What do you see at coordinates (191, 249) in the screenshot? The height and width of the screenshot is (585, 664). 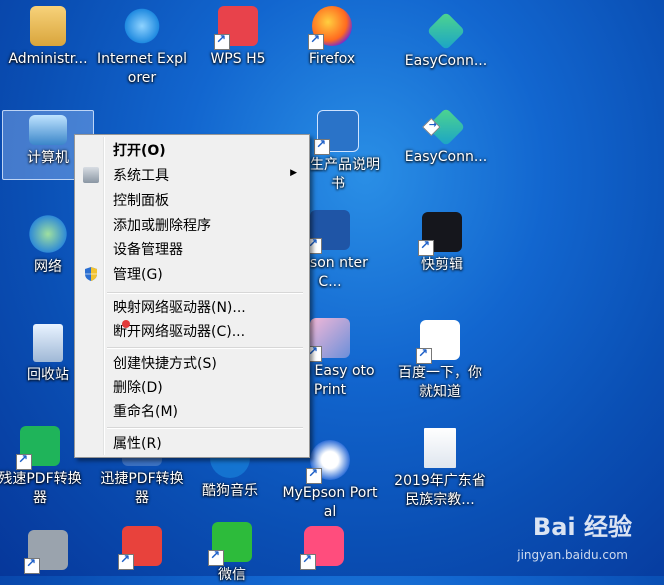 I see `menu-item-device-manager: 设备管理器` at bounding box center [191, 249].